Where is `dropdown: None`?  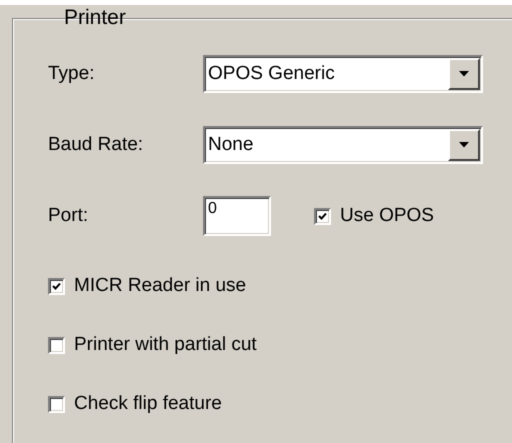 dropdown: None is located at coordinates (343, 145).